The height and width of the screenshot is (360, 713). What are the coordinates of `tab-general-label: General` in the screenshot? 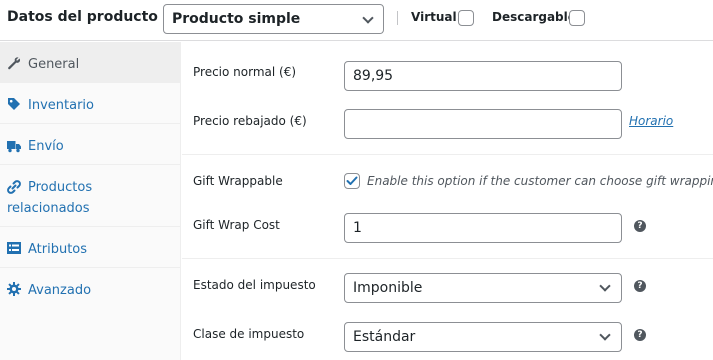 It's located at (54, 64).